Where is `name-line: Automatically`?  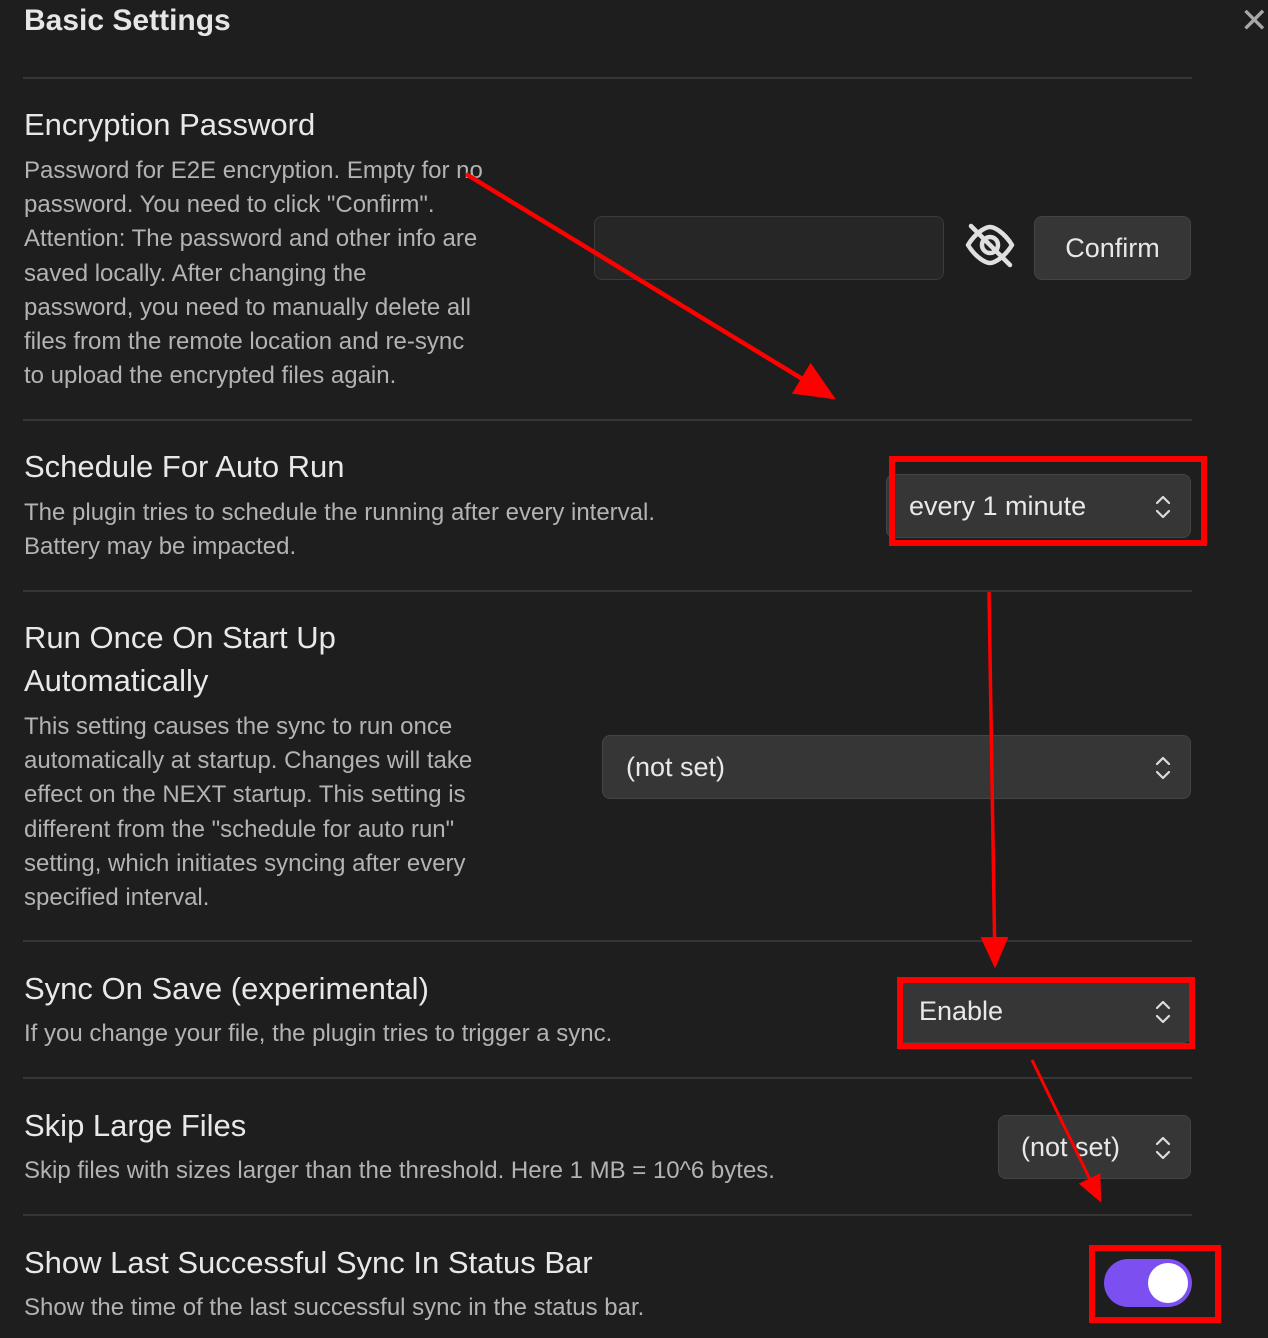
name-line: Automatically is located at coordinates (116, 680).